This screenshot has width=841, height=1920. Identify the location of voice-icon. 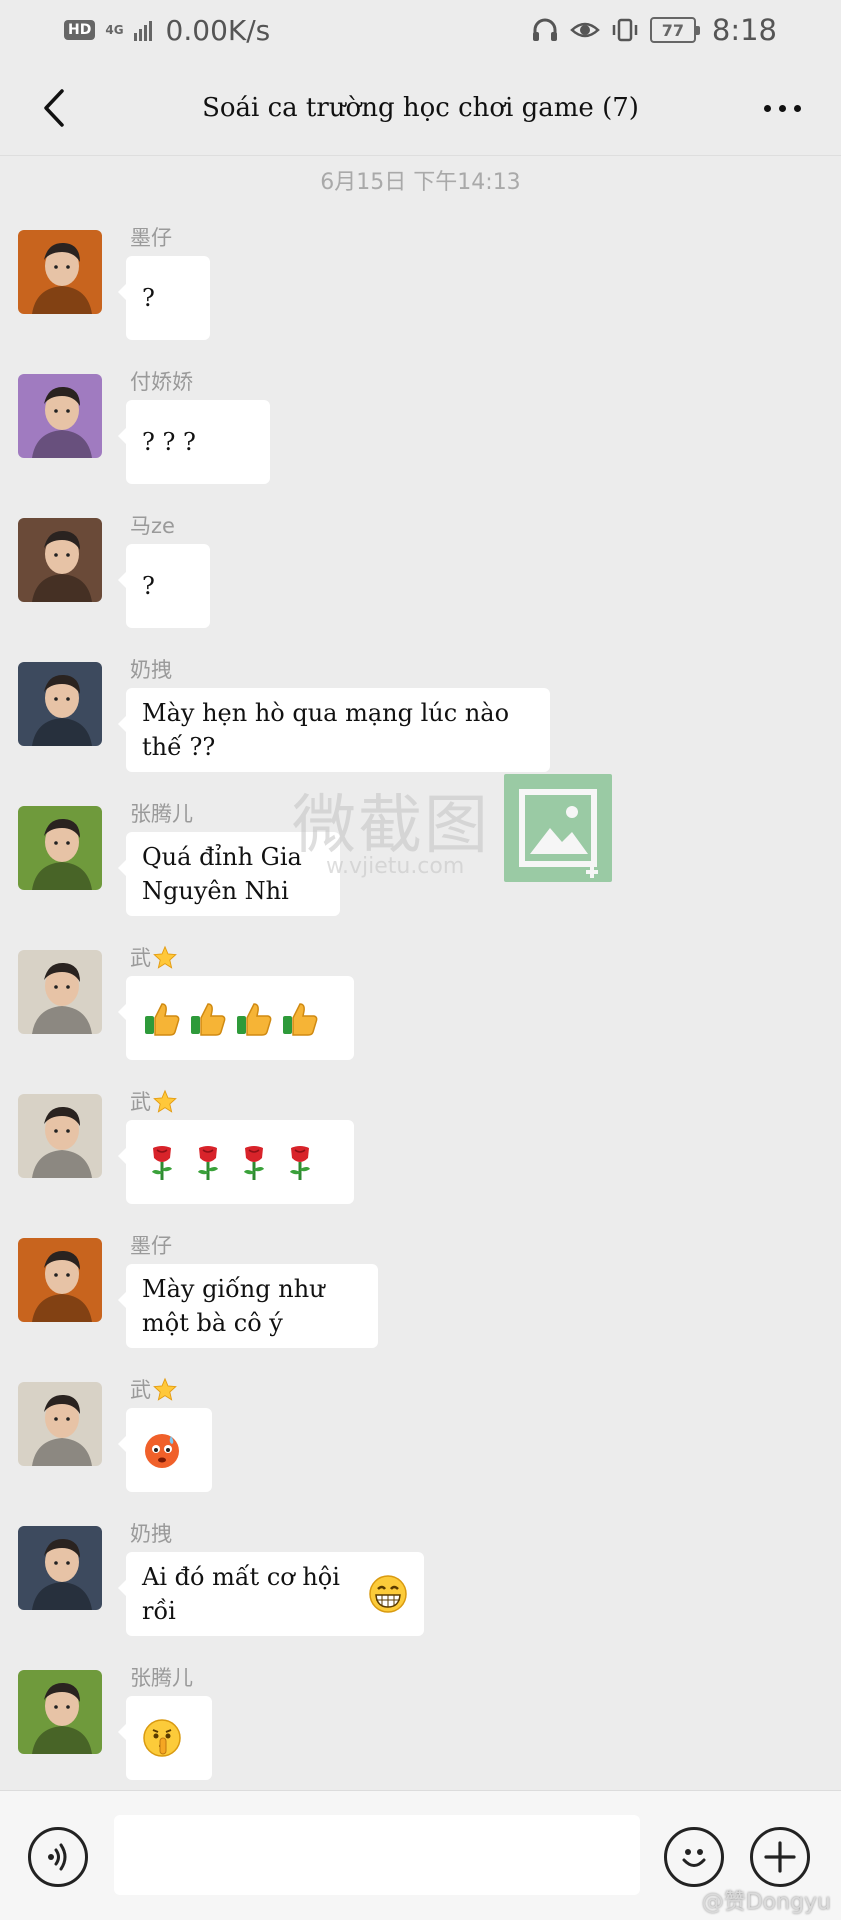
(57, 1857).